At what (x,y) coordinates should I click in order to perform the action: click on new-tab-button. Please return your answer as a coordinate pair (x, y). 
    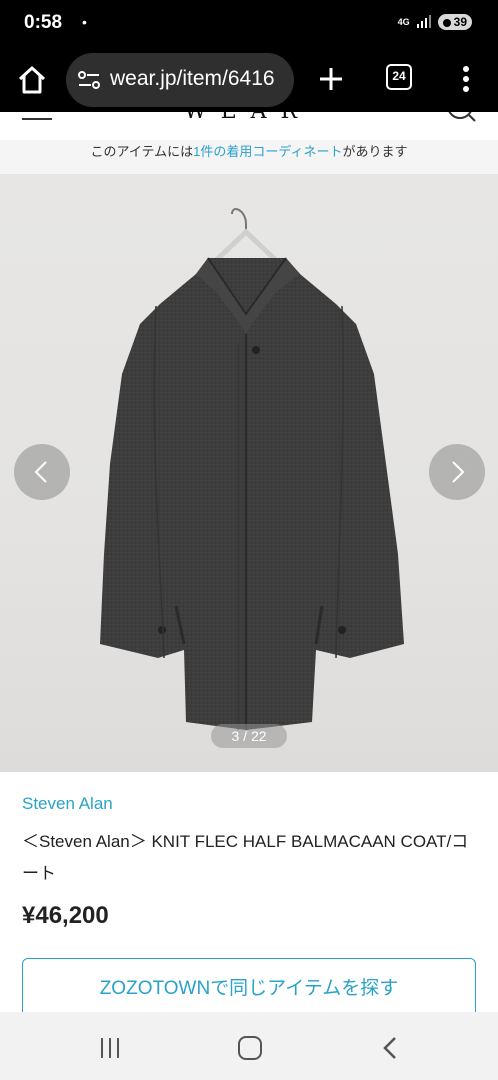
    Looking at the image, I should click on (331, 79).